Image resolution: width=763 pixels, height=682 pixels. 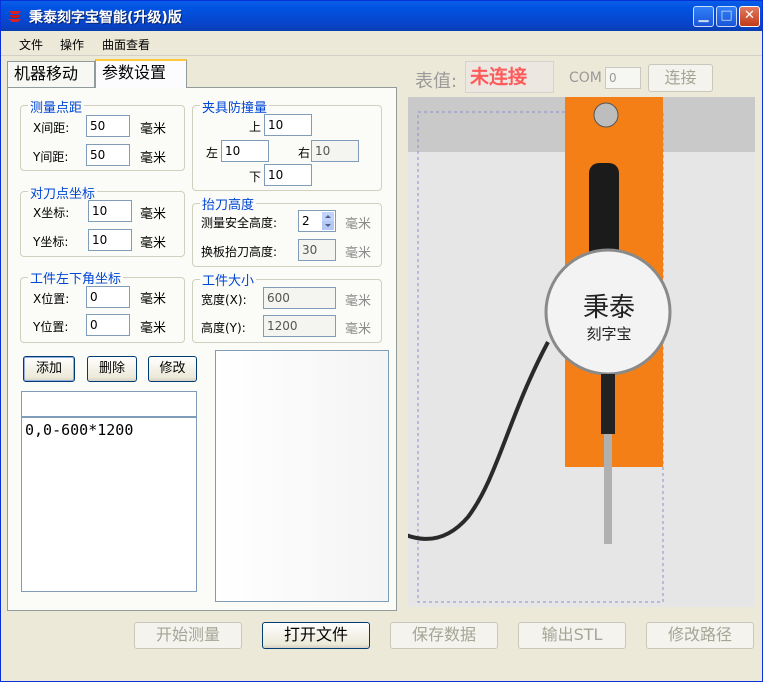 I want to click on clamp-title: 夹具防撞量, so click(x=235, y=106).